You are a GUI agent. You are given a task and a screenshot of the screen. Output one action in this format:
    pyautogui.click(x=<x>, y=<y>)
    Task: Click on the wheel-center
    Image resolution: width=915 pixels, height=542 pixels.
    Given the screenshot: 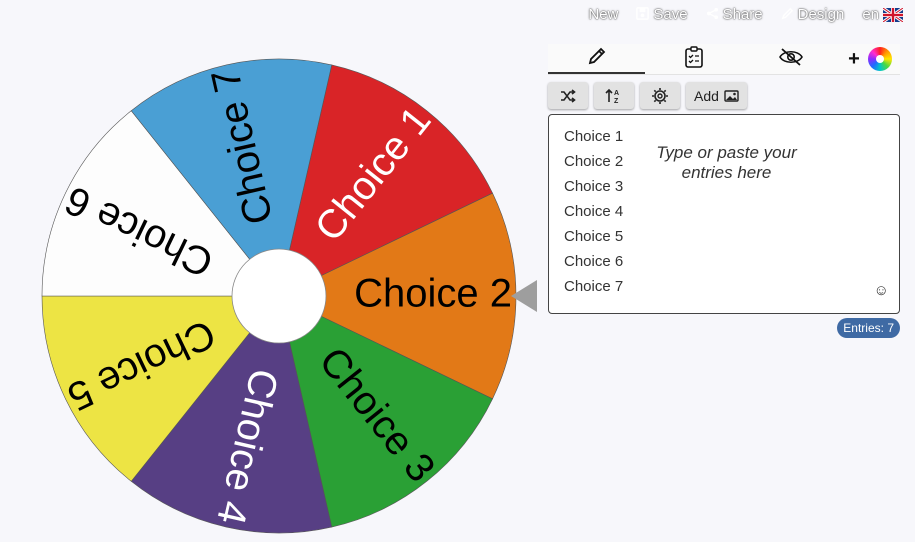 What is the action you would take?
    pyautogui.click(x=279, y=296)
    